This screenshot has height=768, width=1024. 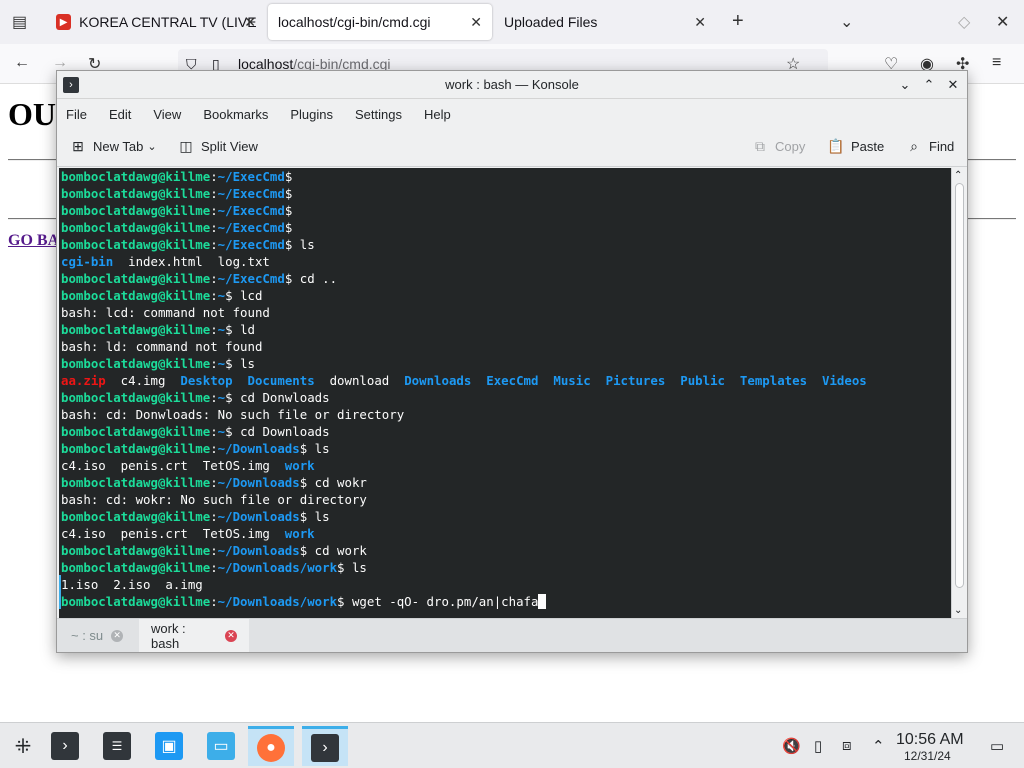 I want to click on output-text: c4.iso penis.crt TetOS.img, so click(x=173, y=465).